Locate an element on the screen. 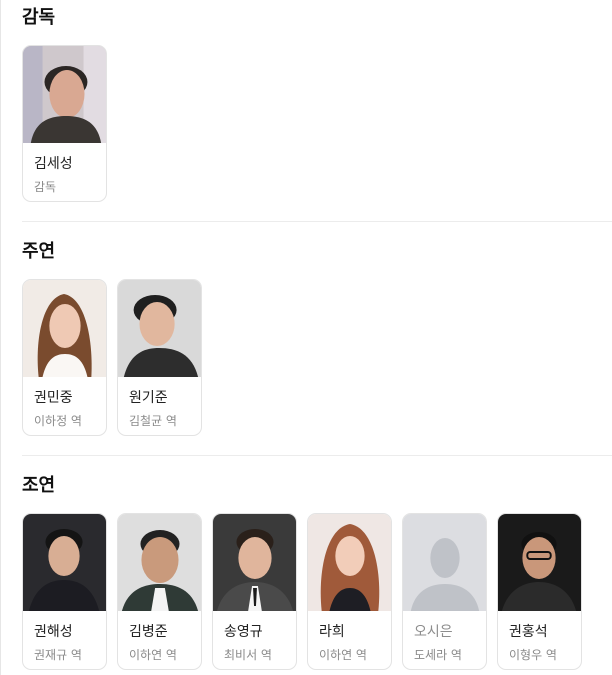  person-card: 원기준 김철균 역 is located at coordinates (159, 357).